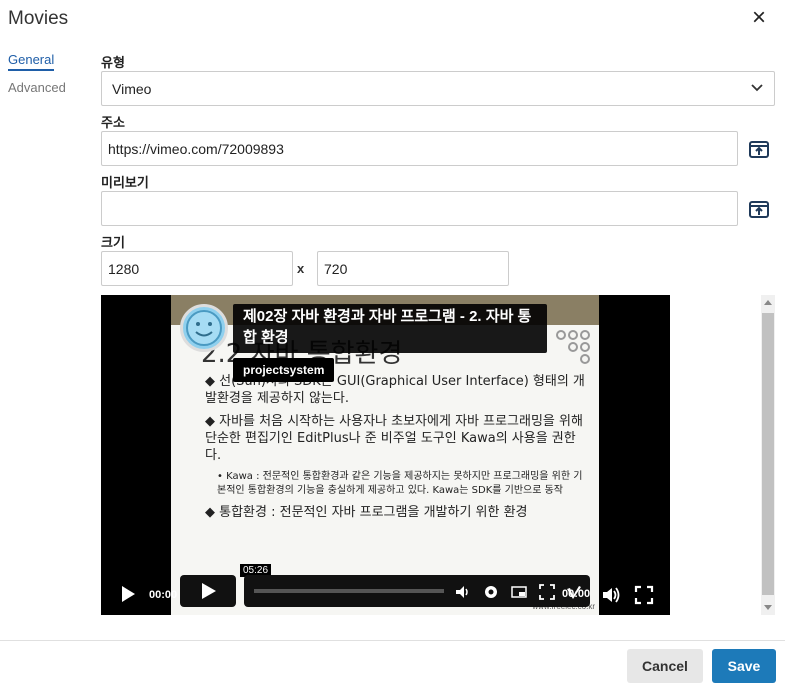 The height and width of the screenshot is (687, 785). Describe the element at coordinates (665, 666) in the screenshot. I see `cancel-button: Cancel` at that location.